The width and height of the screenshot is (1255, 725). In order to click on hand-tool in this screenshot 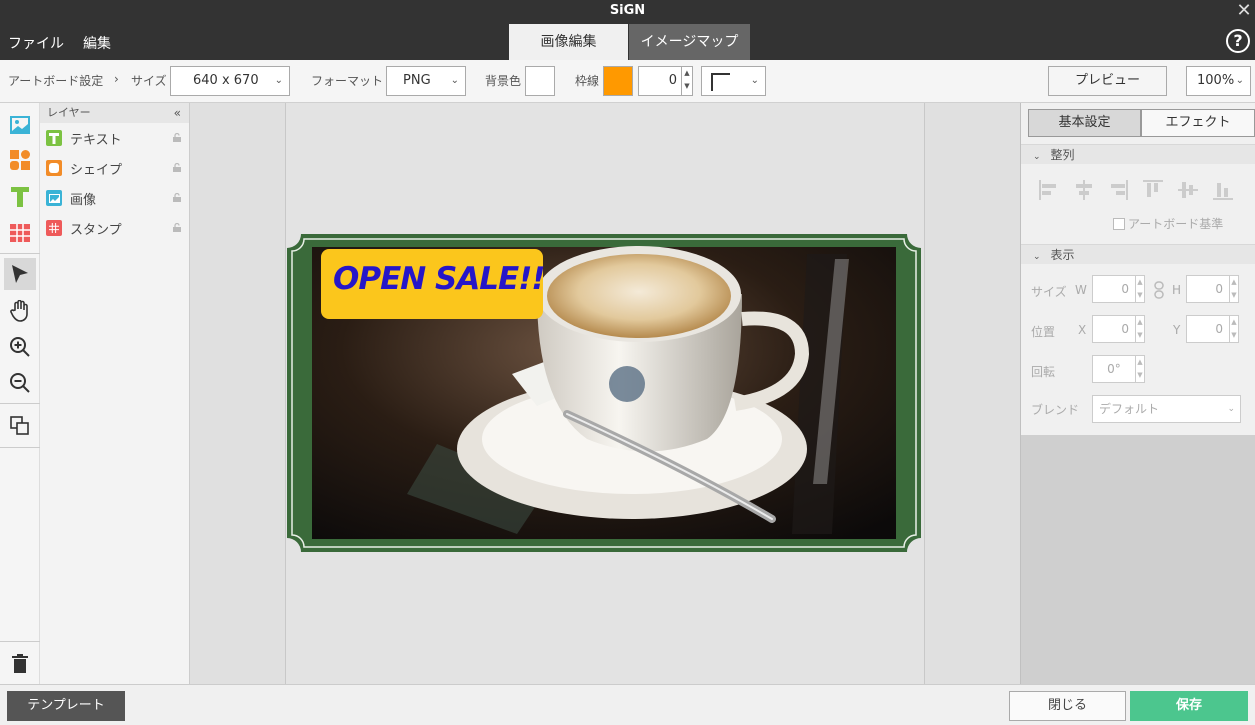, I will do `click(20, 311)`.